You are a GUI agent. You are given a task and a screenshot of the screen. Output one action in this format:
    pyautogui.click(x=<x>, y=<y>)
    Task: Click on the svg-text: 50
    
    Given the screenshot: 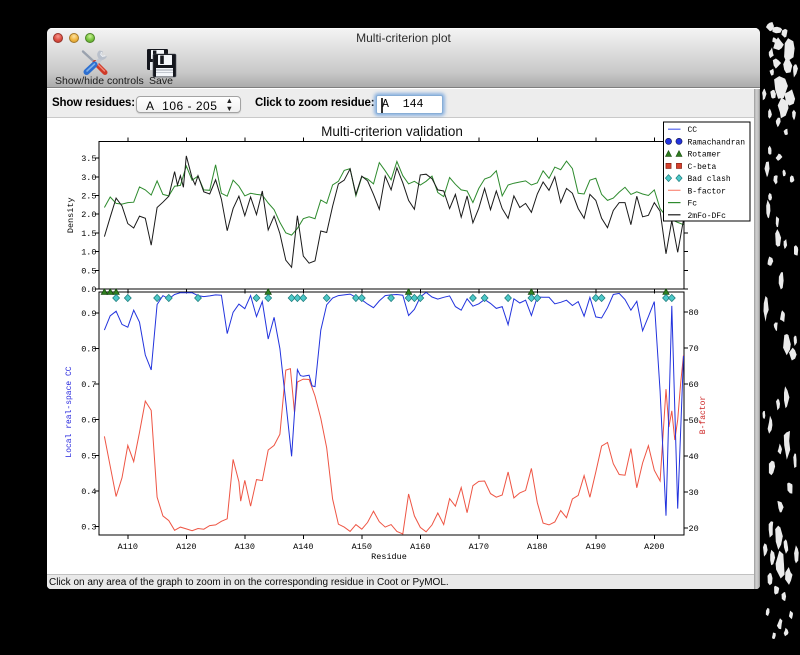 What is the action you would take?
    pyautogui.click(x=694, y=421)
    